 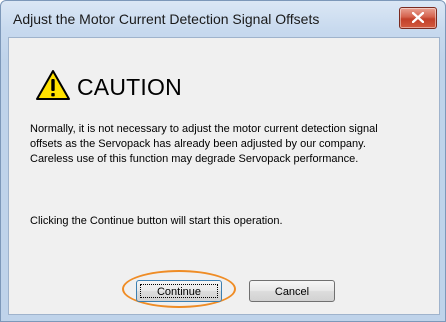 What do you see at coordinates (129, 87) in the screenshot?
I see `caution-heading: CAUTION` at bounding box center [129, 87].